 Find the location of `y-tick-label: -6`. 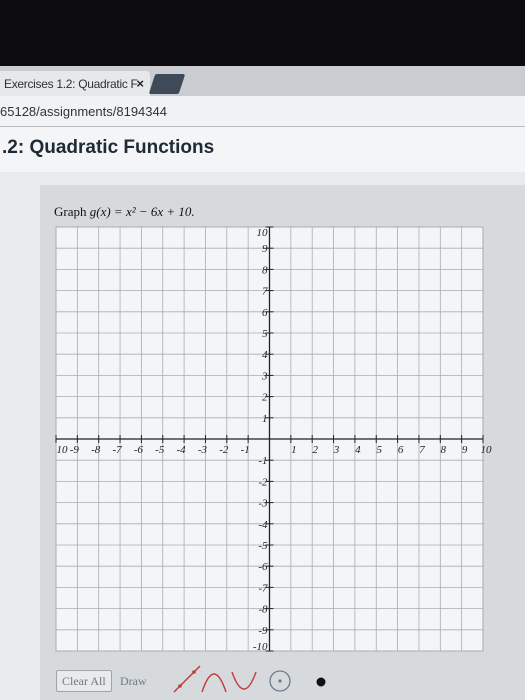

y-tick-label: -6 is located at coordinates (263, 567).